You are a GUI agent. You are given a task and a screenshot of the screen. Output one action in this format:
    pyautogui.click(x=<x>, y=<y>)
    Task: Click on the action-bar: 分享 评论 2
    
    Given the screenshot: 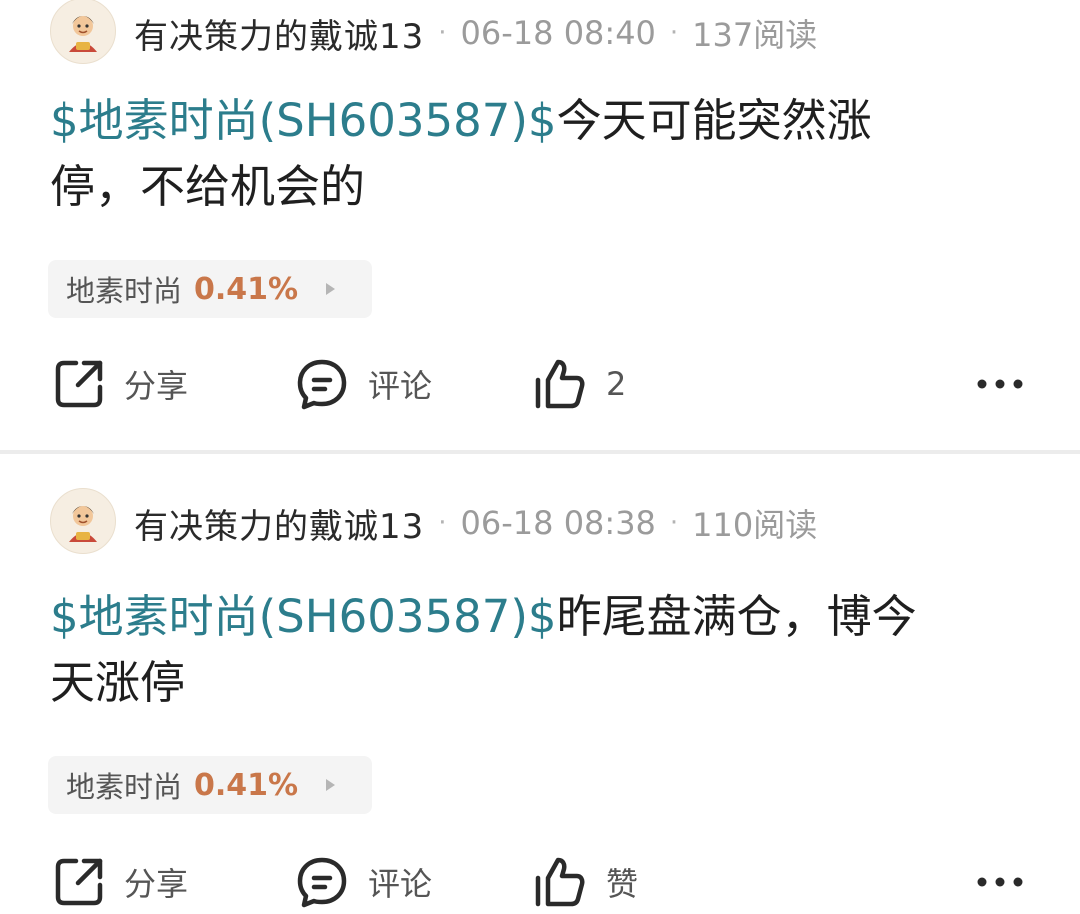 What is the action you would take?
    pyautogui.click(x=540, y=384)
    